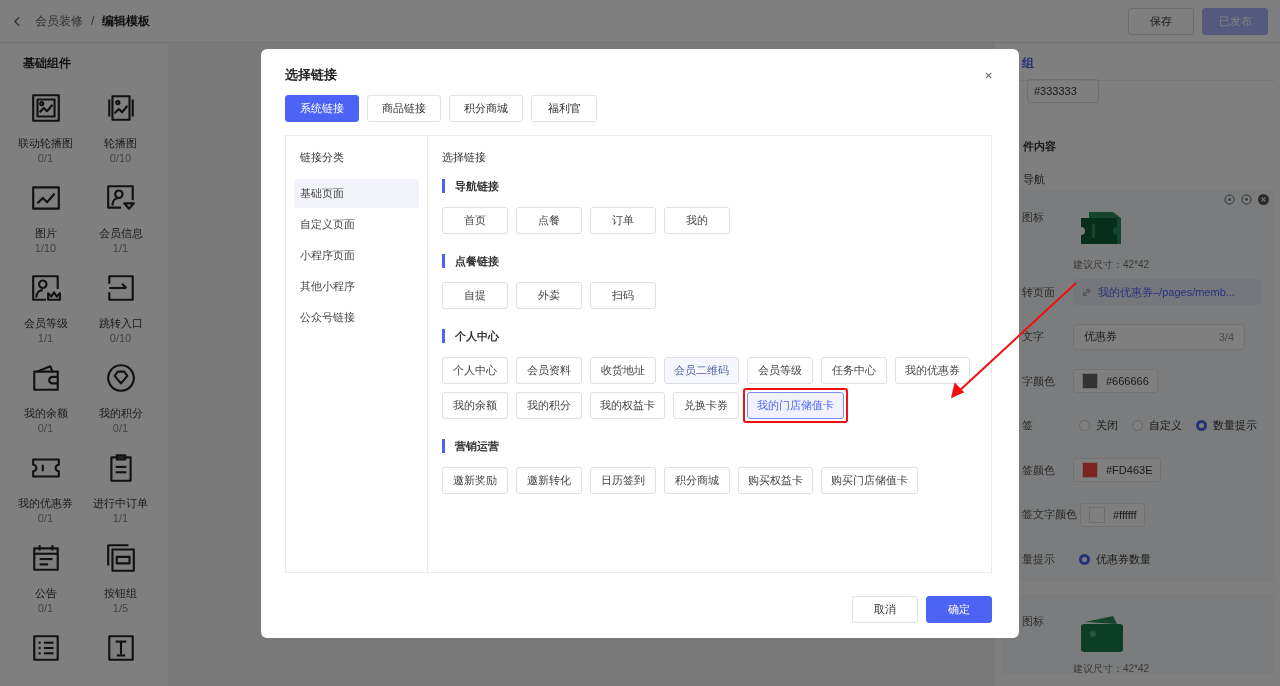 Image resolution: width=1280 pixels, height=686 pixels. What do you see at coordinates (706, 405) in the screenshot?
I see `link-option: 兑换卡券` at bounding box center [706, 405].